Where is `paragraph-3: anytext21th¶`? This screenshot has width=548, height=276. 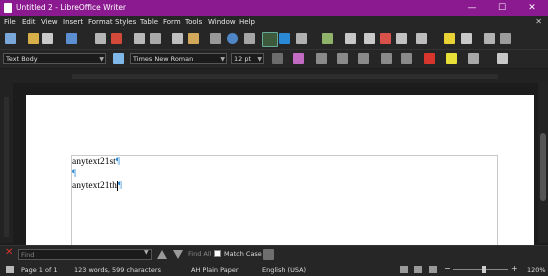 paragraph-3: anytext21th¶ is located at coordinates (97, 185).